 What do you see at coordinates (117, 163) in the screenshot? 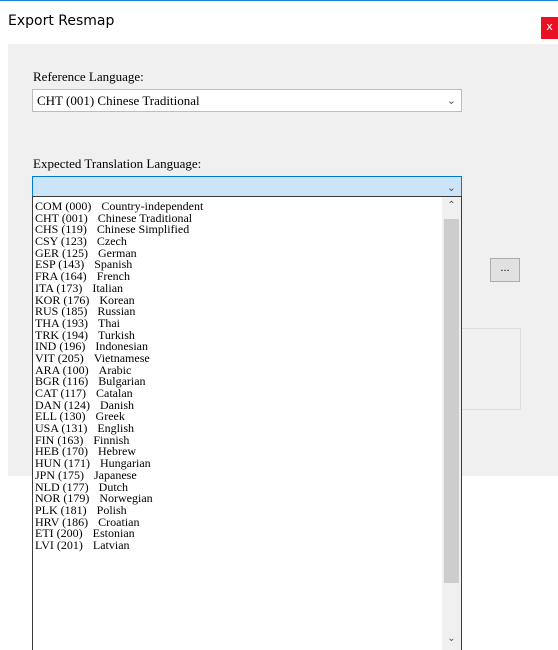
I see `expected-language-label: Expected Translation Language:` at bounding box center [117, 163].